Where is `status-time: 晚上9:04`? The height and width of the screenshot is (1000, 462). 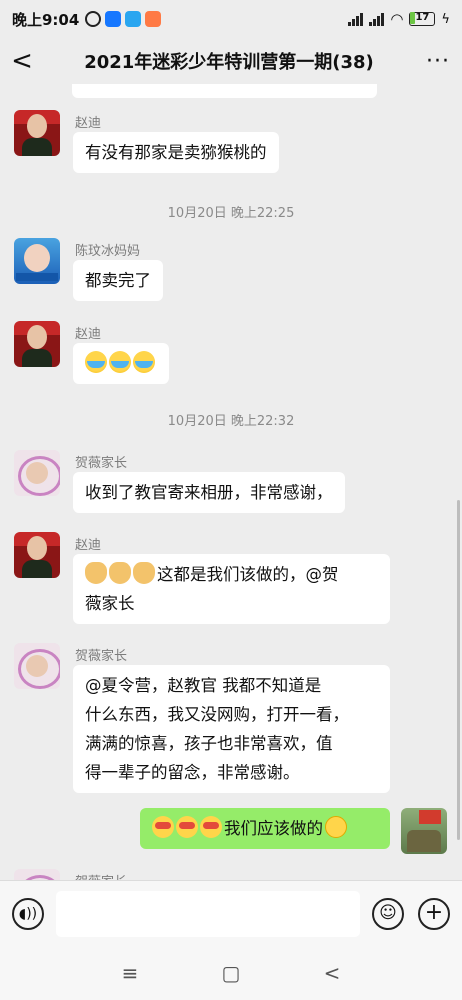 status-time: 晚上9:04 is located at coordinates (46, 19).